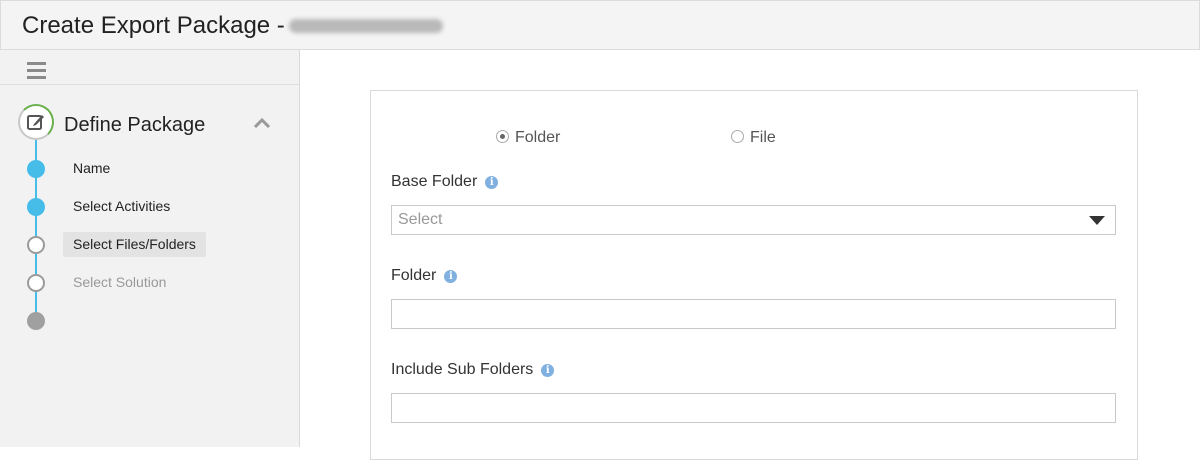 The image size is (1200, 460). I want to click on radio-folder-label: Folder, so click(538, 137).